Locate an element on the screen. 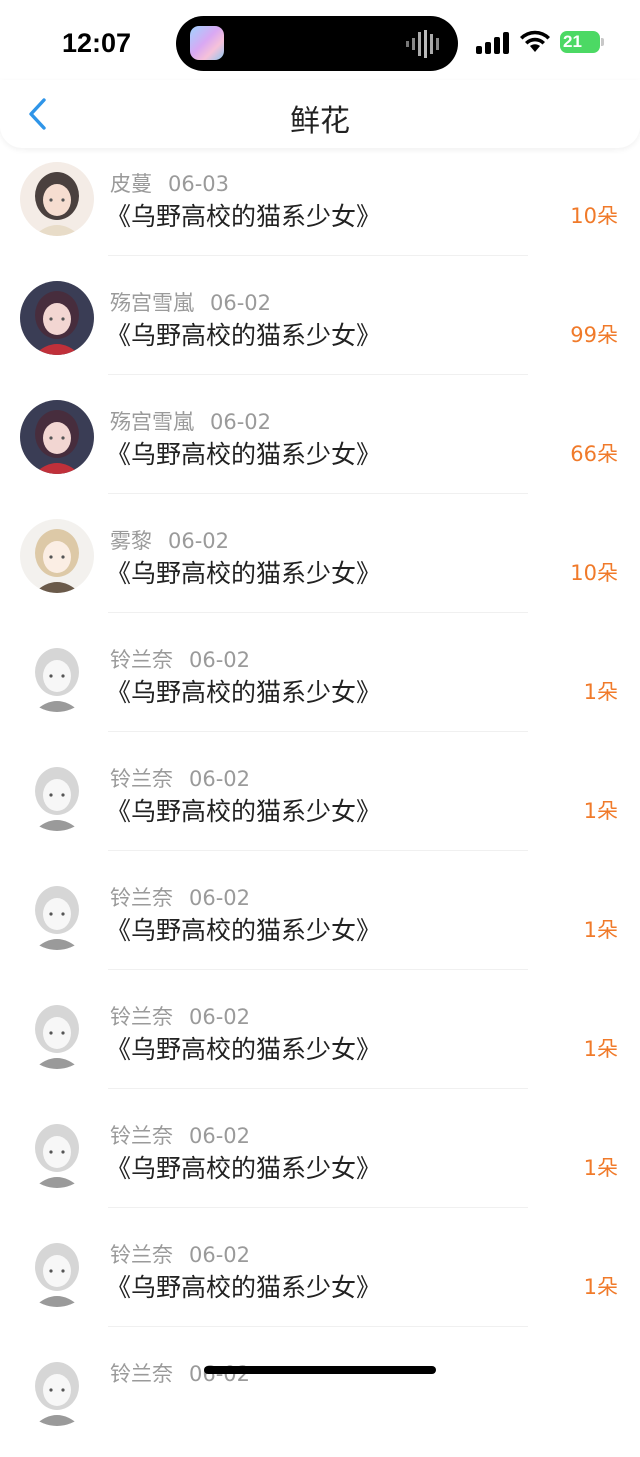 Image resolution: width=640 pixels, height=1457 pixels. status-time: 12:07 is located at coordinates (97, 43).